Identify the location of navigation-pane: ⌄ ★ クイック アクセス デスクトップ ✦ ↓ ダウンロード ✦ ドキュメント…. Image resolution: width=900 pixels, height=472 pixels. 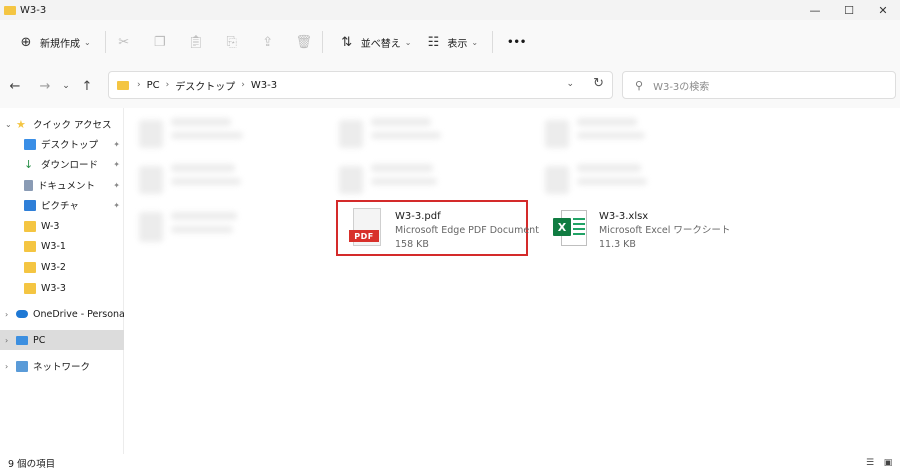
(64, 281).